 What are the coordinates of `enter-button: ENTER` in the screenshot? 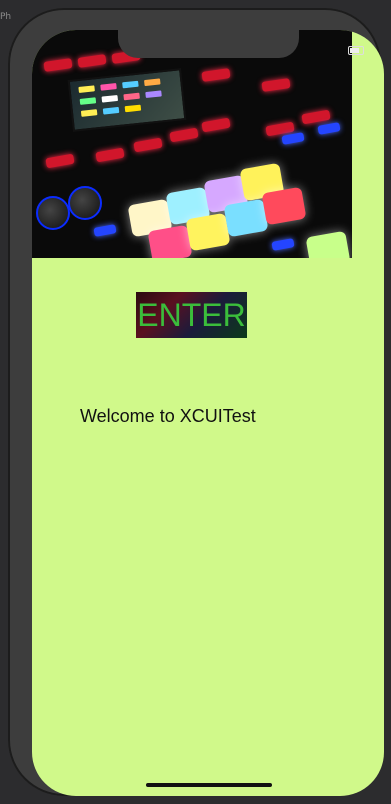 It's located at (191, 315).